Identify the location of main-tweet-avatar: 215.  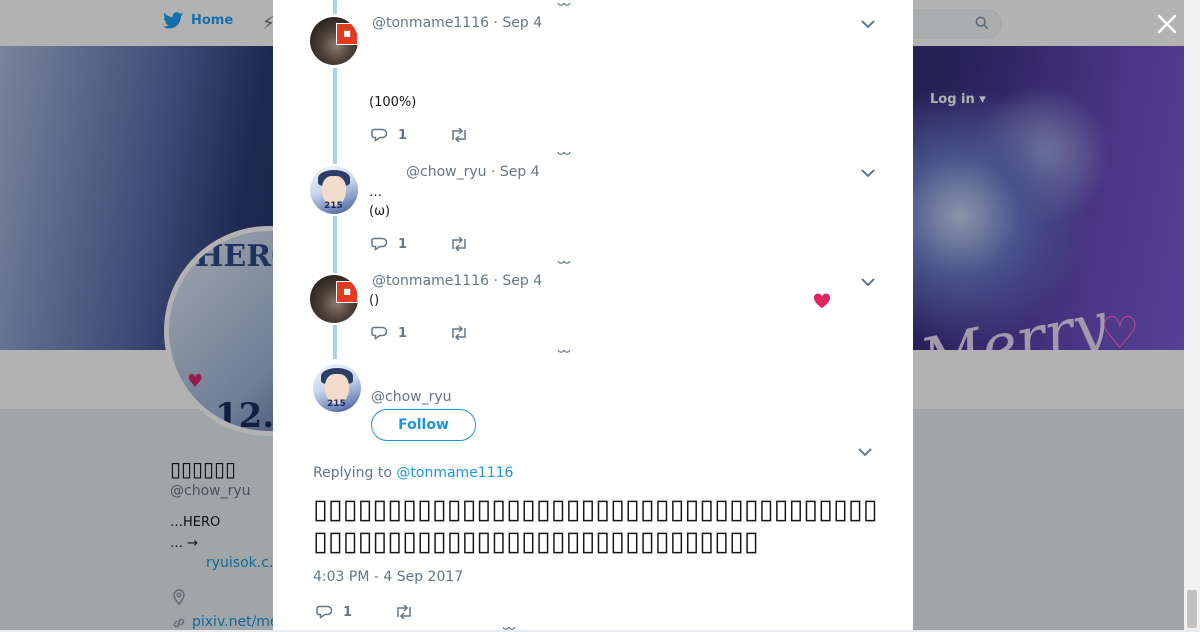
(337, 388).